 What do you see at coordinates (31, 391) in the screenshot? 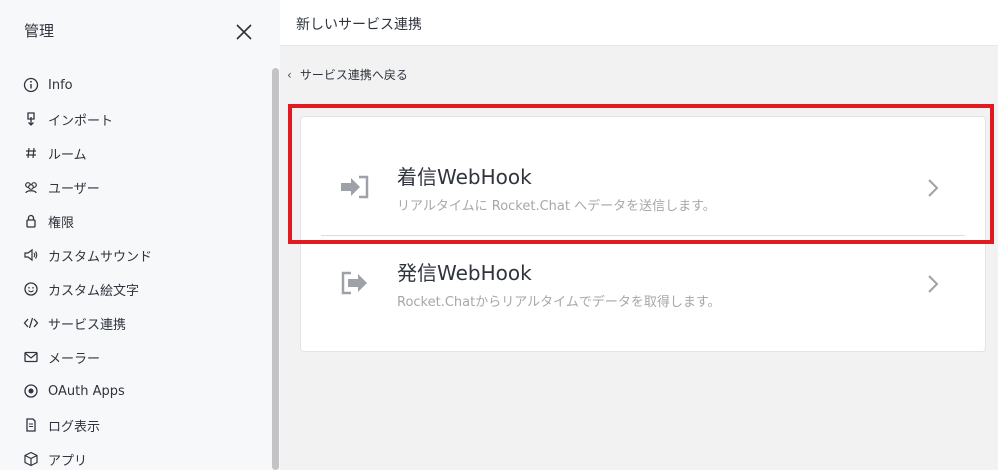
I see `oauth-icon` at bounding box center [31, 391].